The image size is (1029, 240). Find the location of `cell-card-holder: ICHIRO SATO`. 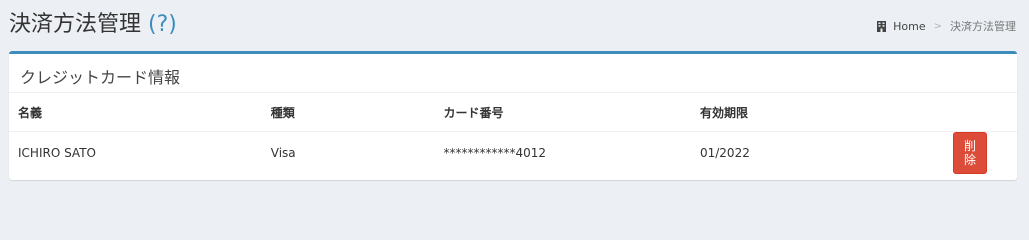

cell-card-holder: ICHIRO SATO is located at coordinates (57, 153).